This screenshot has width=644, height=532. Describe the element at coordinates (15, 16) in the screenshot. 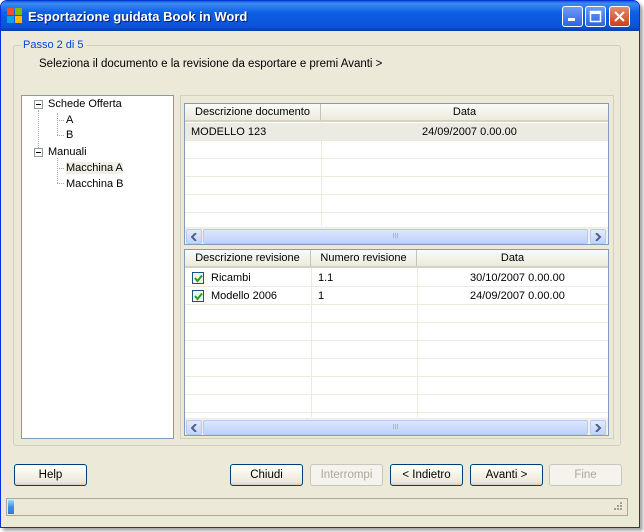

I see `app-icon` at that location.